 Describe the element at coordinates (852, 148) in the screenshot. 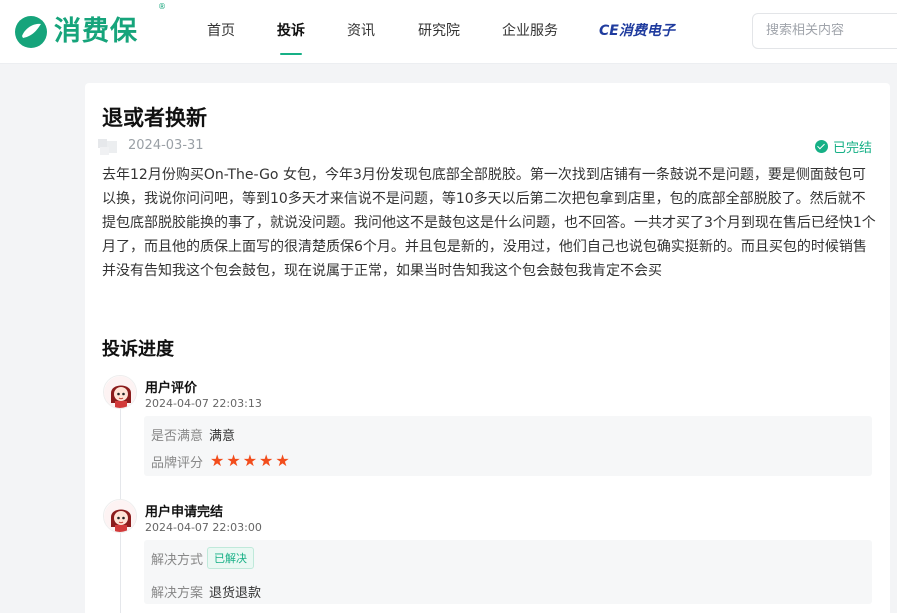

I see `status-text: 已完结` at that location.